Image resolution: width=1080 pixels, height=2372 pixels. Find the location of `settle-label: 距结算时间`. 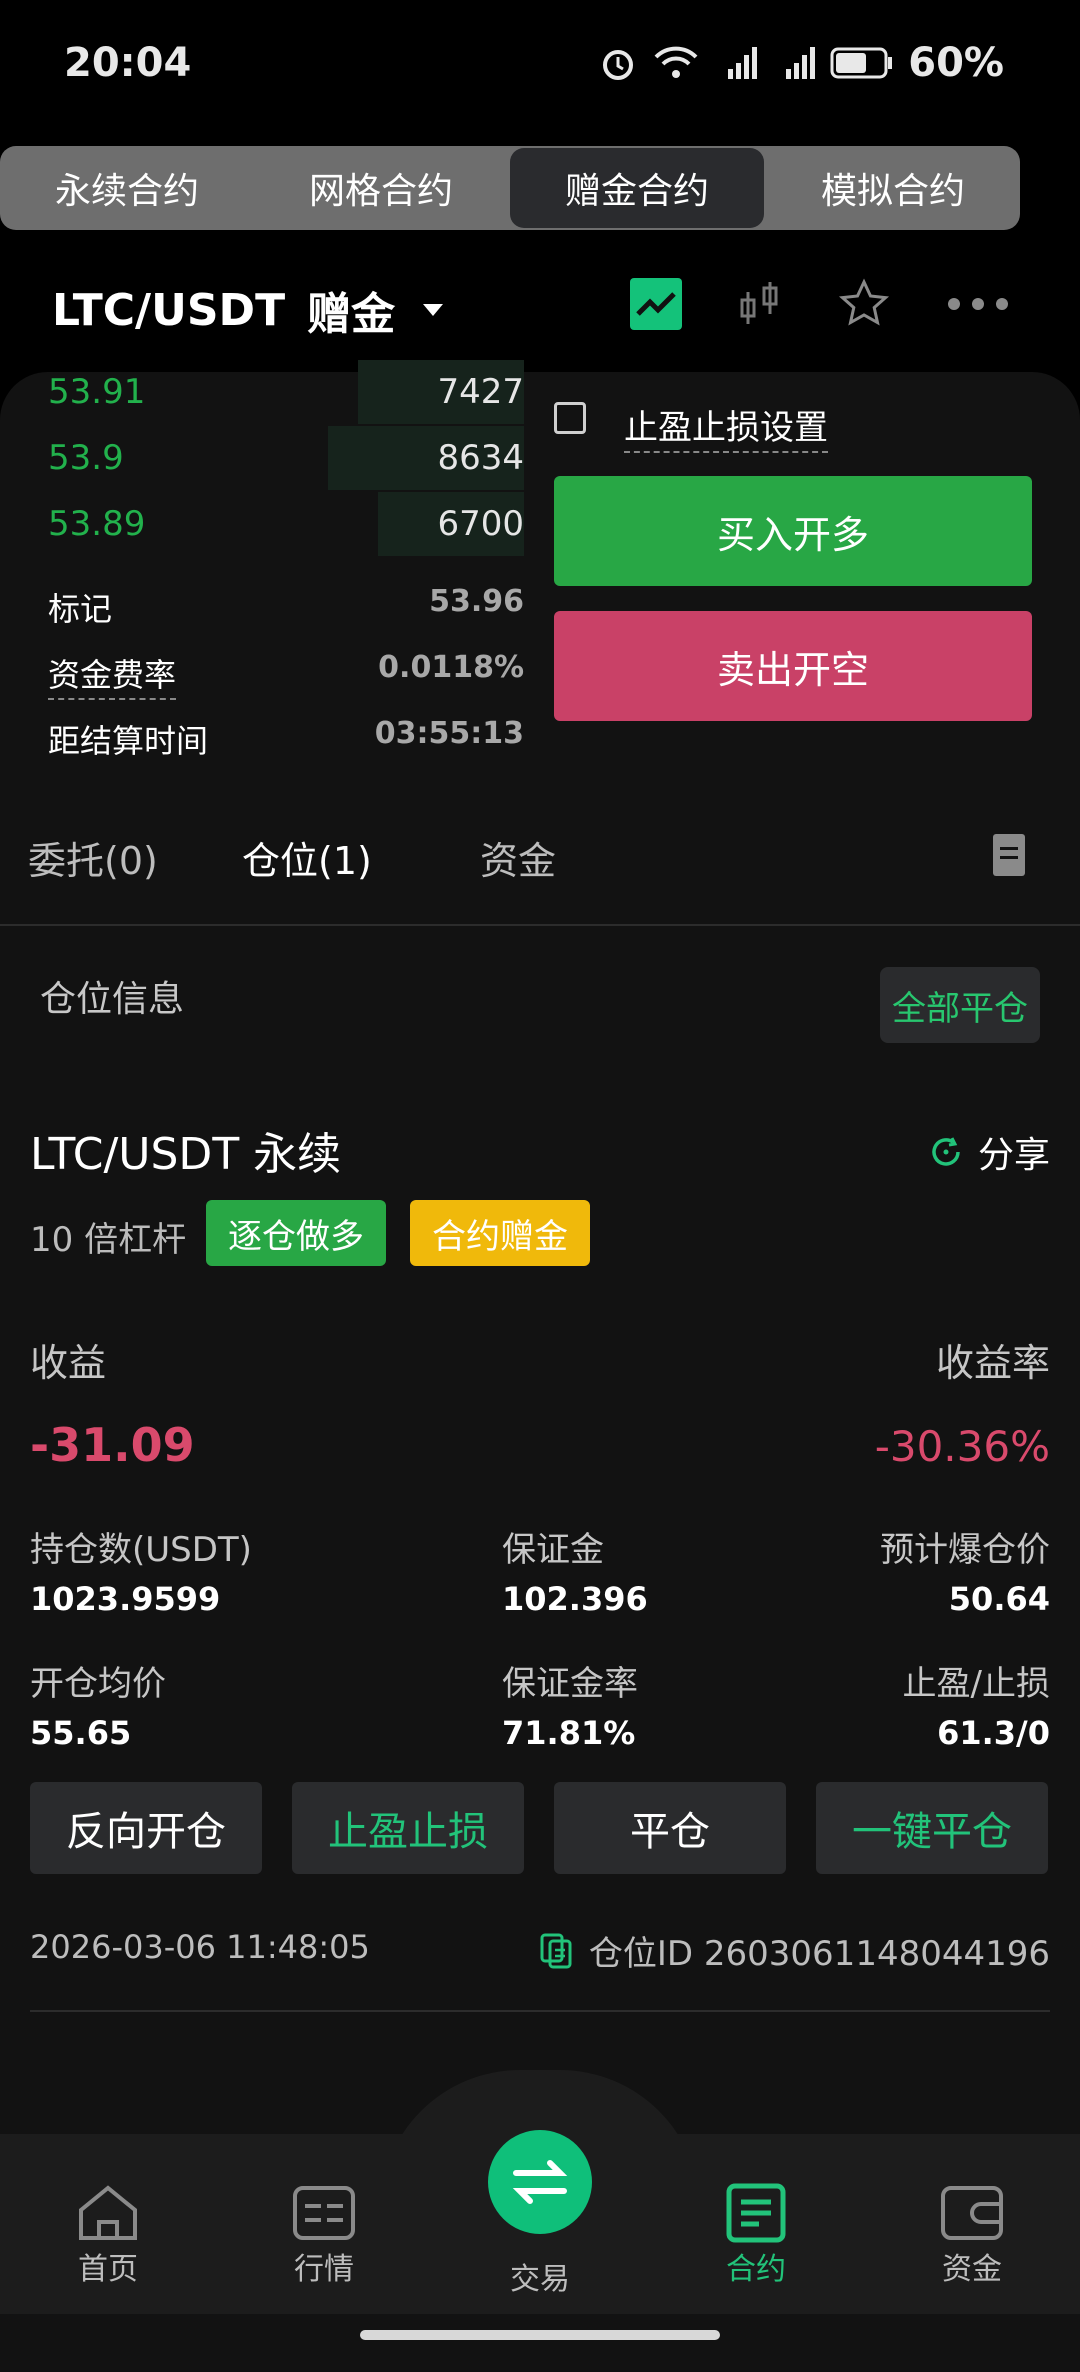

settle-label: 距结算时间 is located at coordinates (128, 741).